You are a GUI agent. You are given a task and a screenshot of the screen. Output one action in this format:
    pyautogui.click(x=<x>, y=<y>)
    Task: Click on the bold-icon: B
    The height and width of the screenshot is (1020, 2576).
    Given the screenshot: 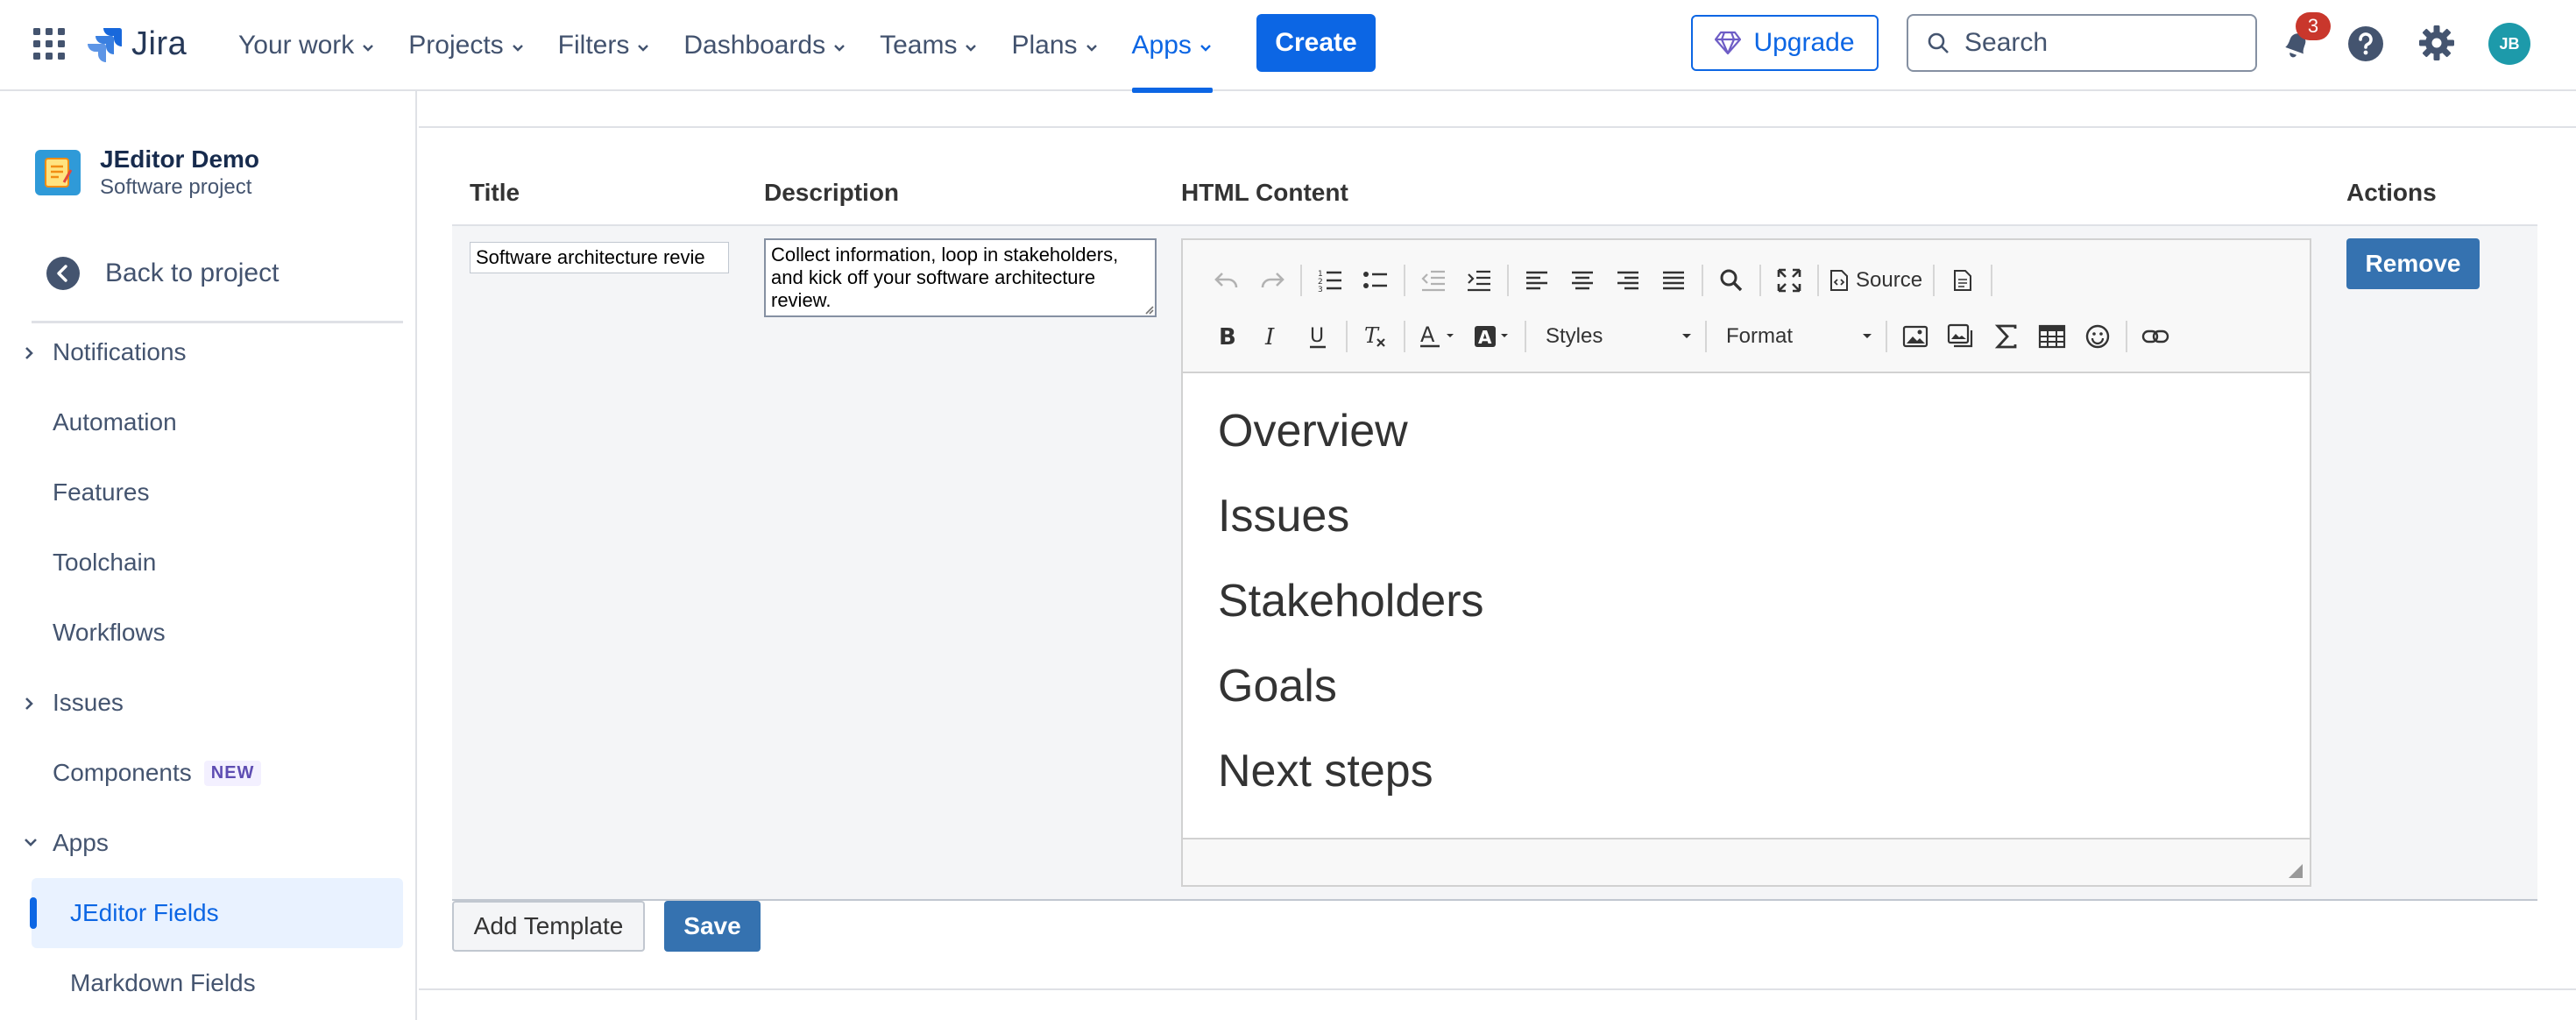 What is the action you would take?
    pyautogui.click(x=1226, y=336)
    